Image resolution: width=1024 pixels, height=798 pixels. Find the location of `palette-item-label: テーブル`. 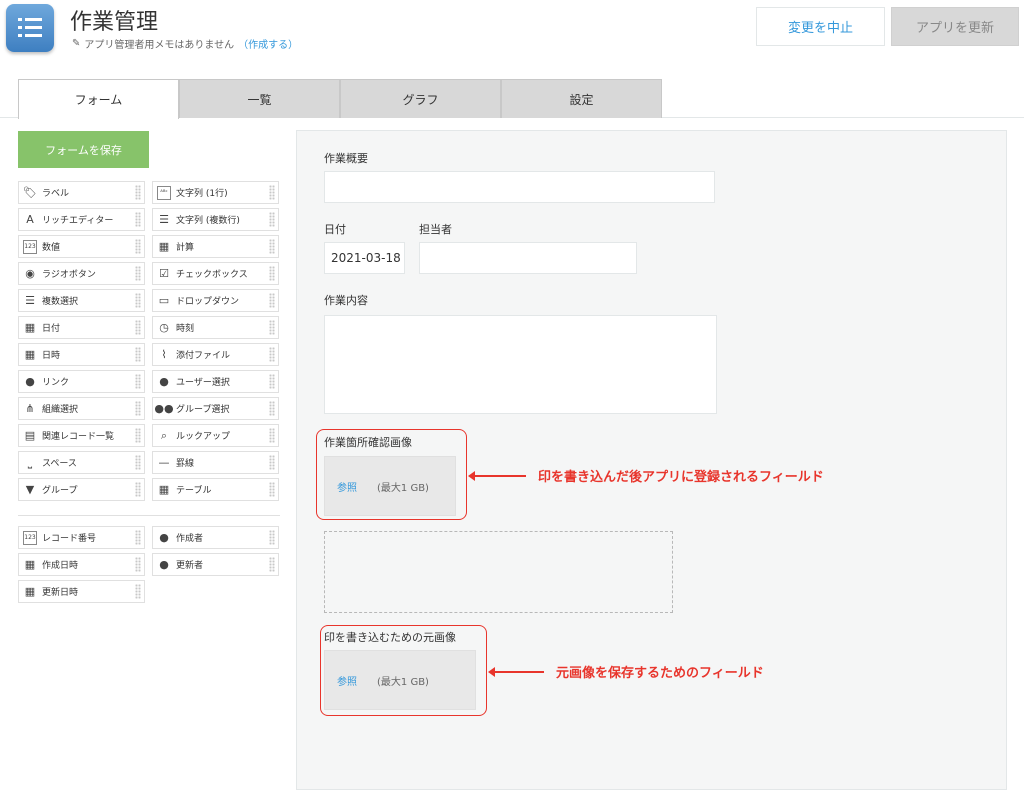

palette-item-label: テーブル is located at coordinates (194, 491).